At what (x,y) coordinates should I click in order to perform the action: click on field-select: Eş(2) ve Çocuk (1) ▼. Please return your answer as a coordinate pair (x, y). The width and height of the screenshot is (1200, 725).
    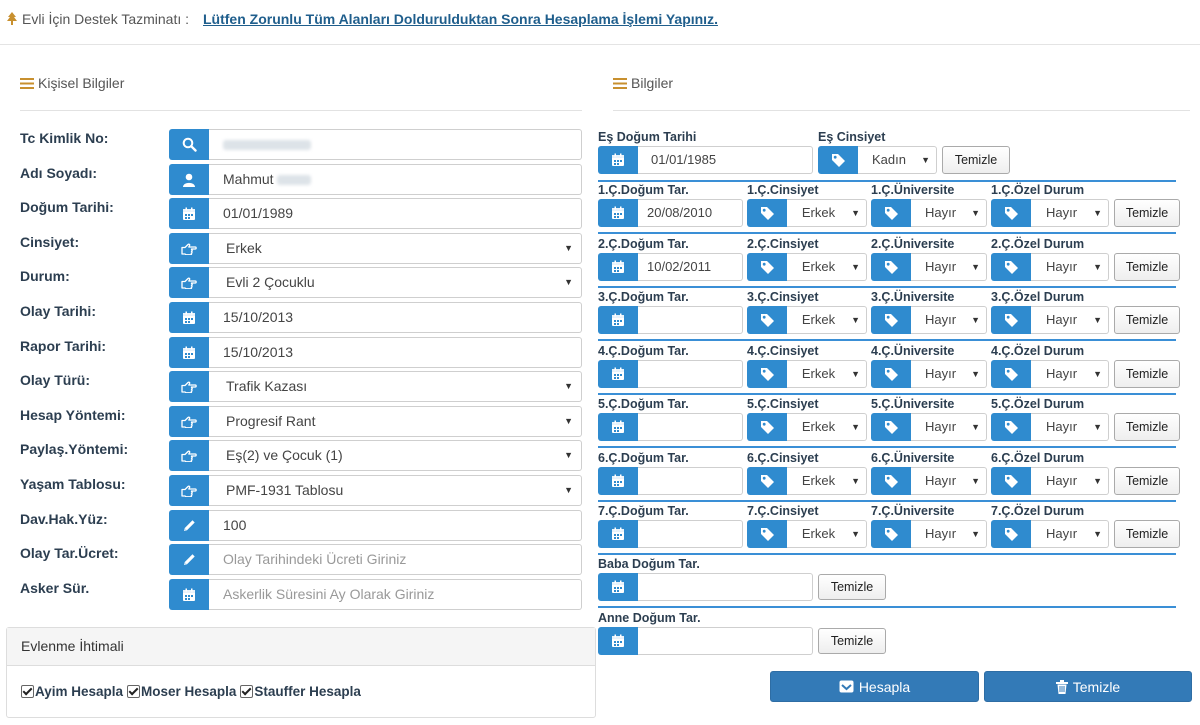
    Looking at the image, I should click on (395, 455).